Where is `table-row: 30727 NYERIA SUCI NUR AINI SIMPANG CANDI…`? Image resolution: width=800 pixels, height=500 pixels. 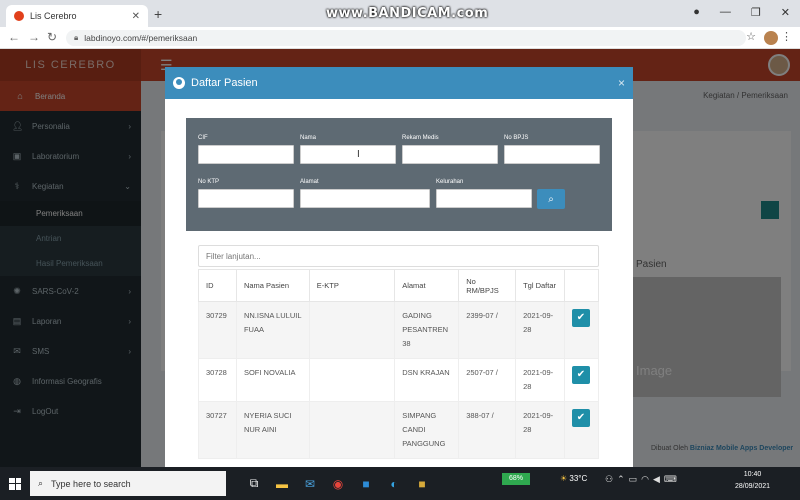 table-row: 30727 NYERIA SUCI NUR AINI SIMPANG CANDI… is located at coordinates (399, 430).